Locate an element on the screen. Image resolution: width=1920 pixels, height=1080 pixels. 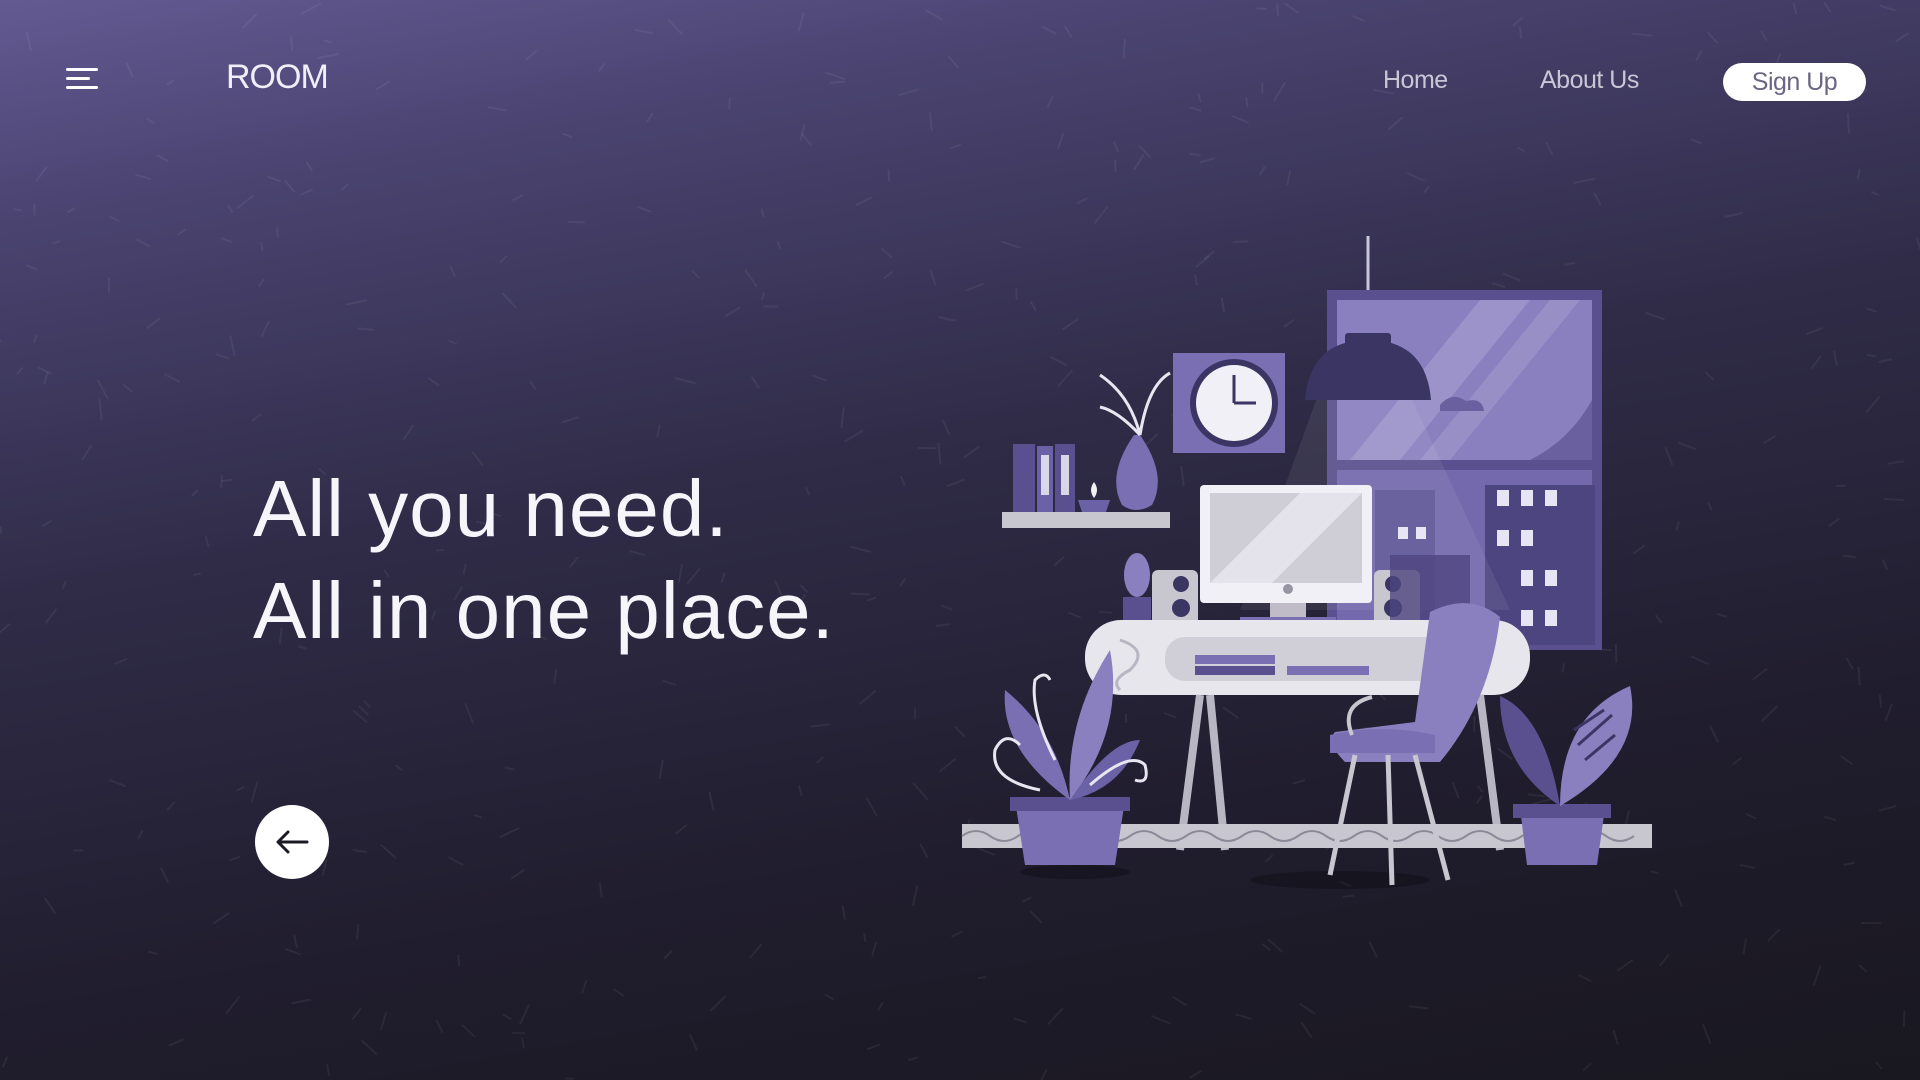
back-button is located at coordinates (292, 842).